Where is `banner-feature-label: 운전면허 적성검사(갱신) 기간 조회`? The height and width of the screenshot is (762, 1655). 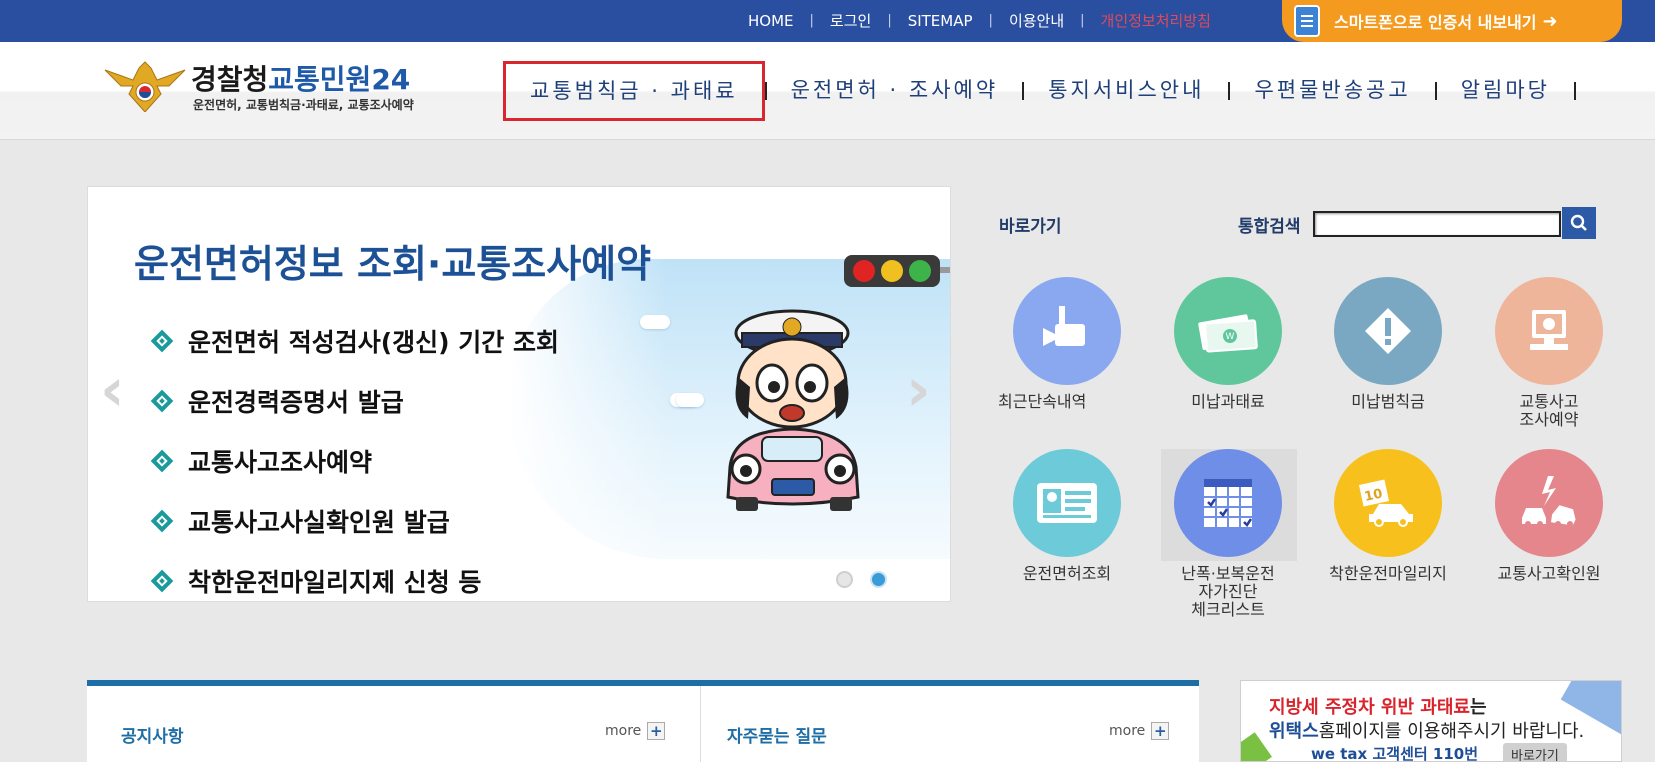 banner-feature-label: 운전면허 적성검사(갱신) 기간 조회 is located at coordinates (373, 342).